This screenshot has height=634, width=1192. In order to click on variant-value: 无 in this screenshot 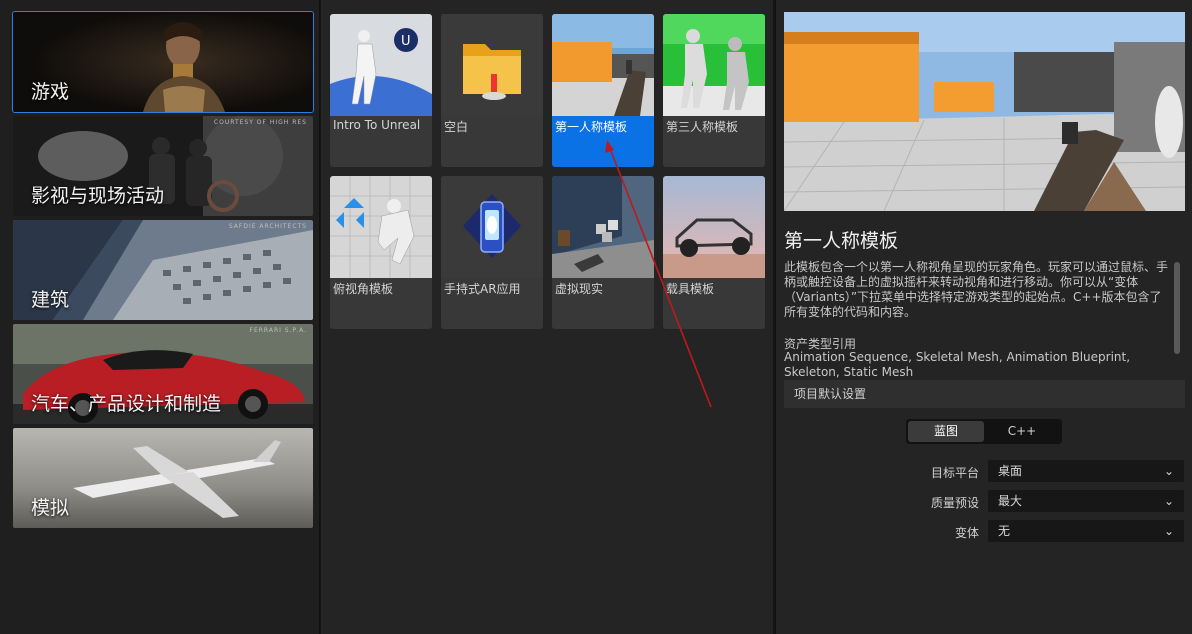, I will do `click(1004, 531)`.